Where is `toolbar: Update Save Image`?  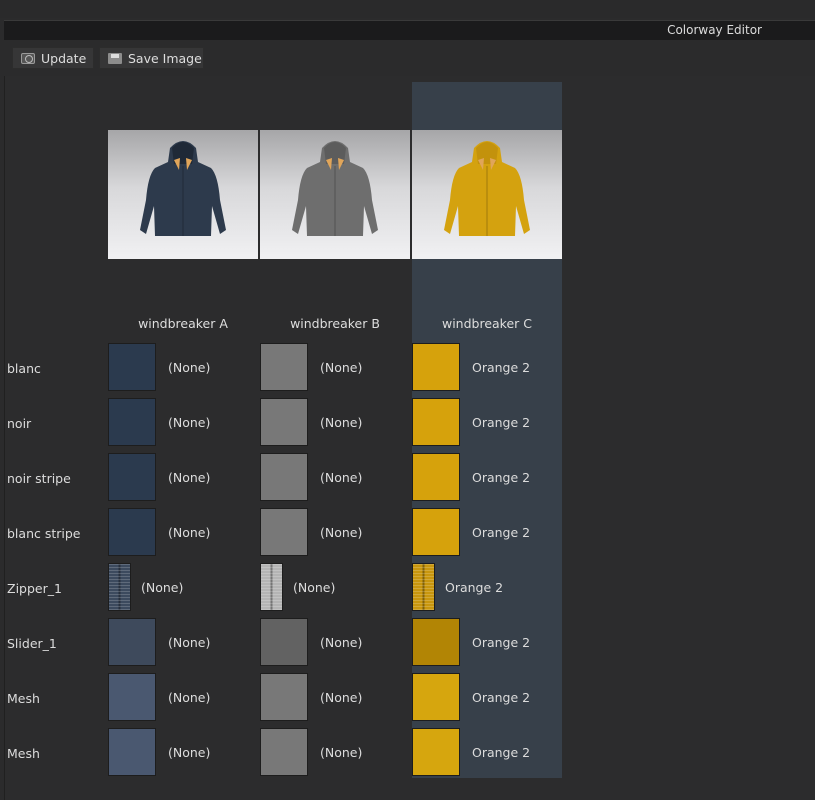
toolbar: Update Save Image is located at coordinates (407, 58).